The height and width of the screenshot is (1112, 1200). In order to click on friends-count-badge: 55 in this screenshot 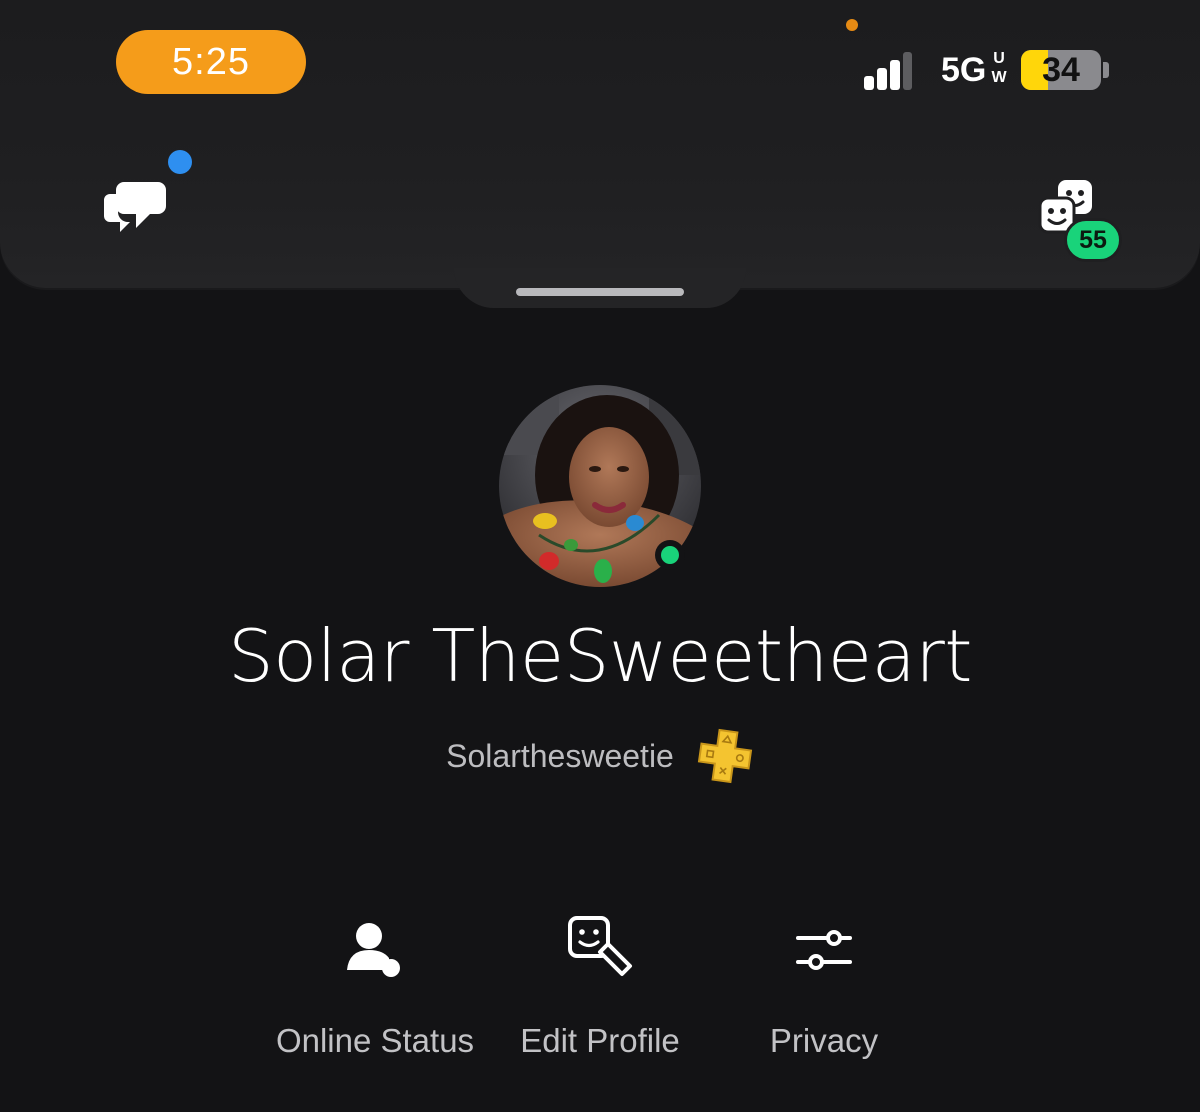, I will do `click(1093, 240)`.